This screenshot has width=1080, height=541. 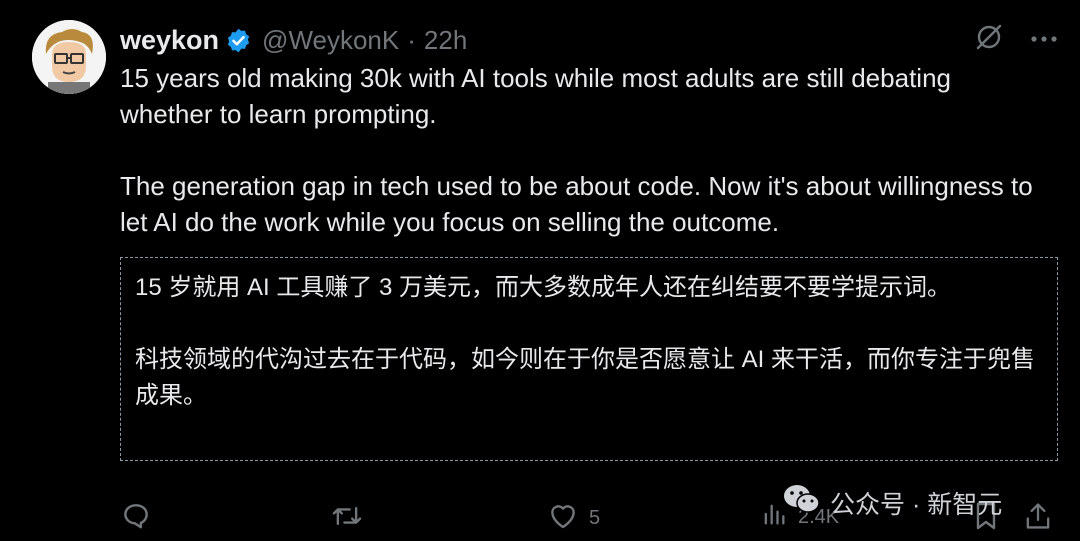 What do you see at coordinates (595, 517) in the screenshot?
I see `like-count: 5` at bounding box center [595, 517].